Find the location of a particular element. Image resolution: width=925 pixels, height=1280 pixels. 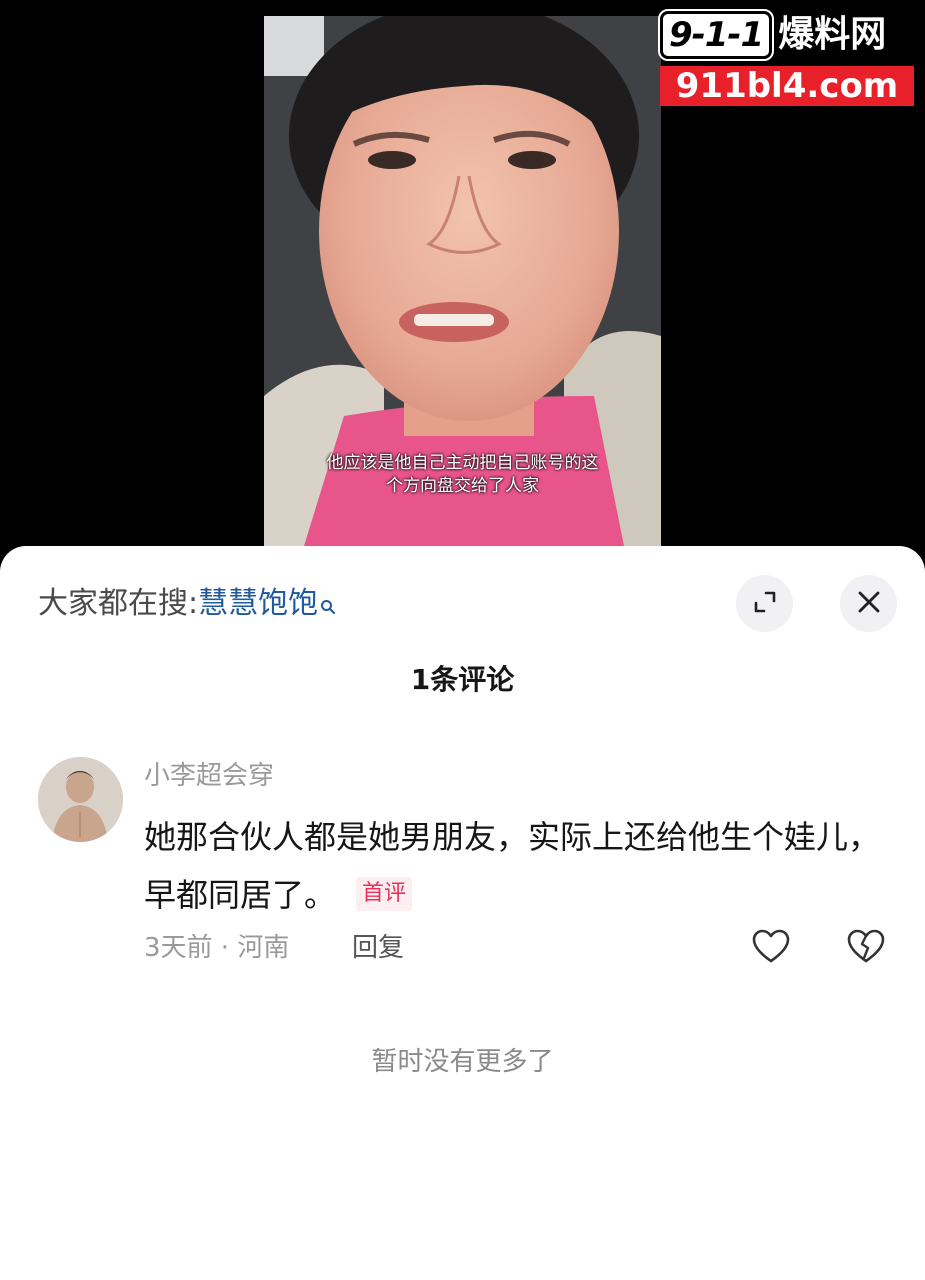

watermark-logo: 9-1-1 爆料网 is located at coordinates (772, 35).